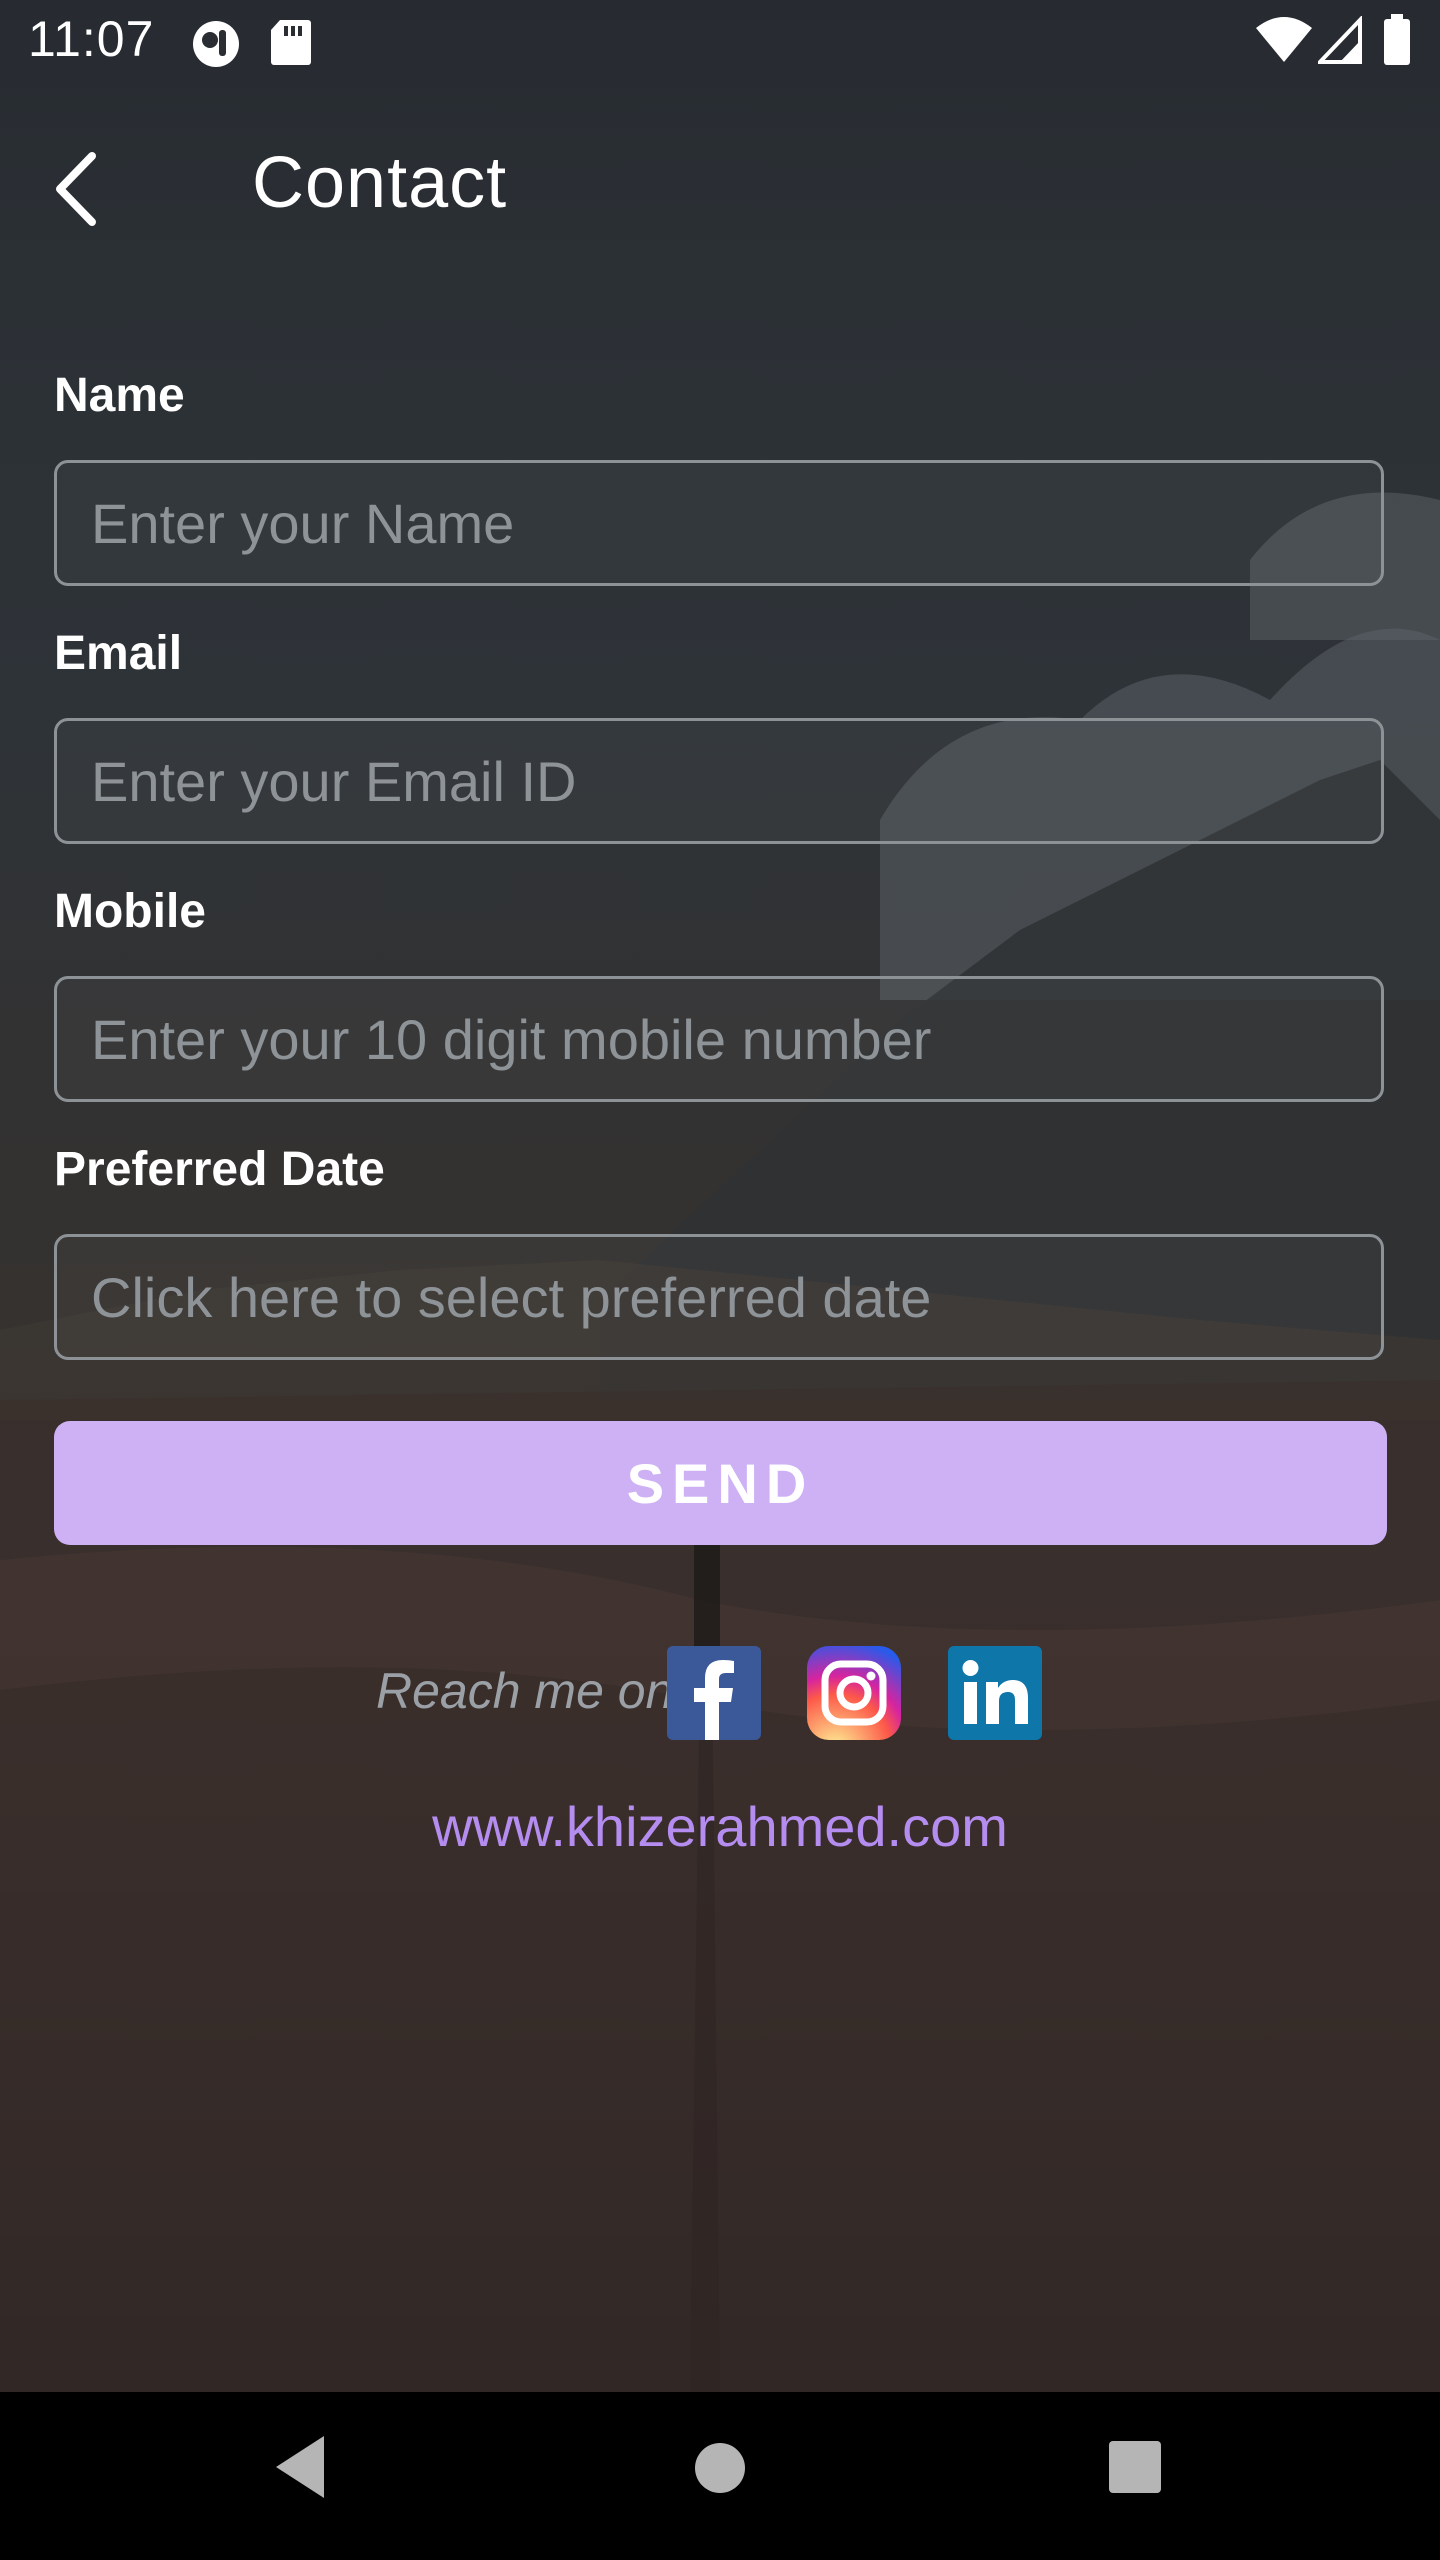 This screenshot has width=1440, height=2560. I want to click on mobile-input: Enter your 10 digit mobile number, so click(719, 1039).